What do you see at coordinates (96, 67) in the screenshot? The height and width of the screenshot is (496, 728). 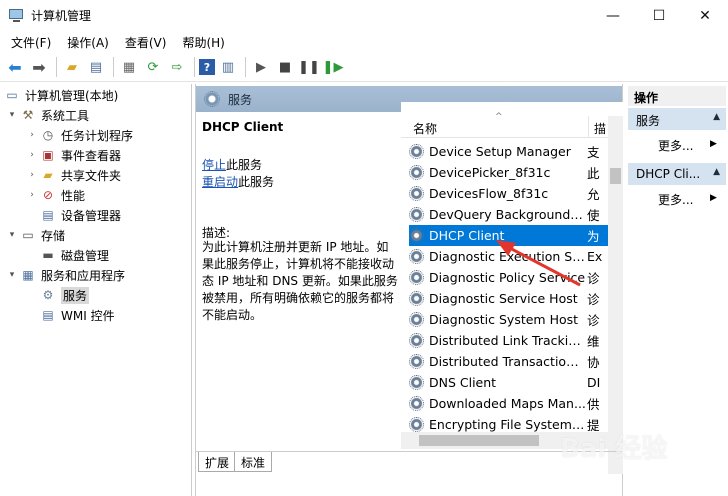 I see `show-hide-tree-icon: ▤` at bounding box center [96, 67].